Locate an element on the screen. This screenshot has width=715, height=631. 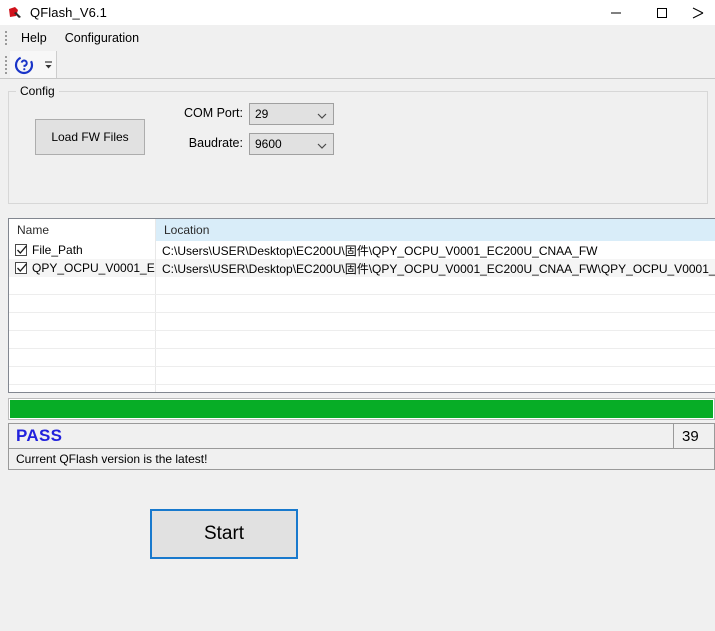
com-port-value: 29 is located at coordinates (262, 114).